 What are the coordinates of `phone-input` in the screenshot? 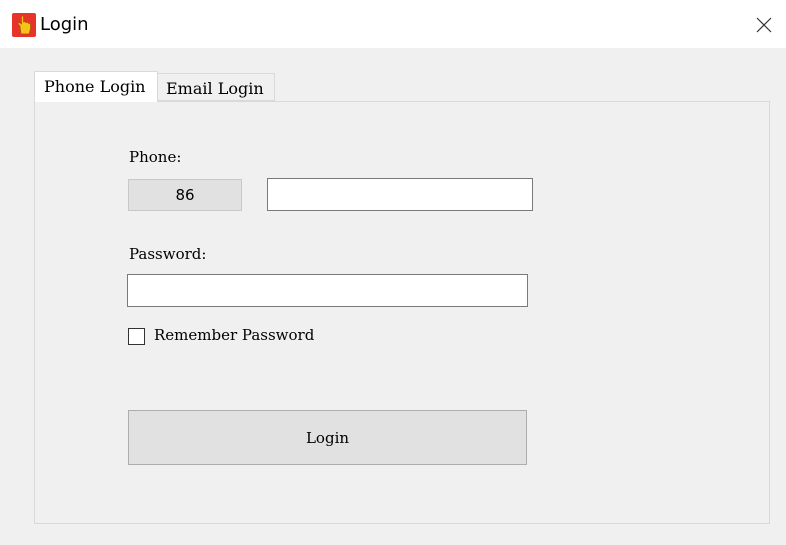 It's located at (400, 194).